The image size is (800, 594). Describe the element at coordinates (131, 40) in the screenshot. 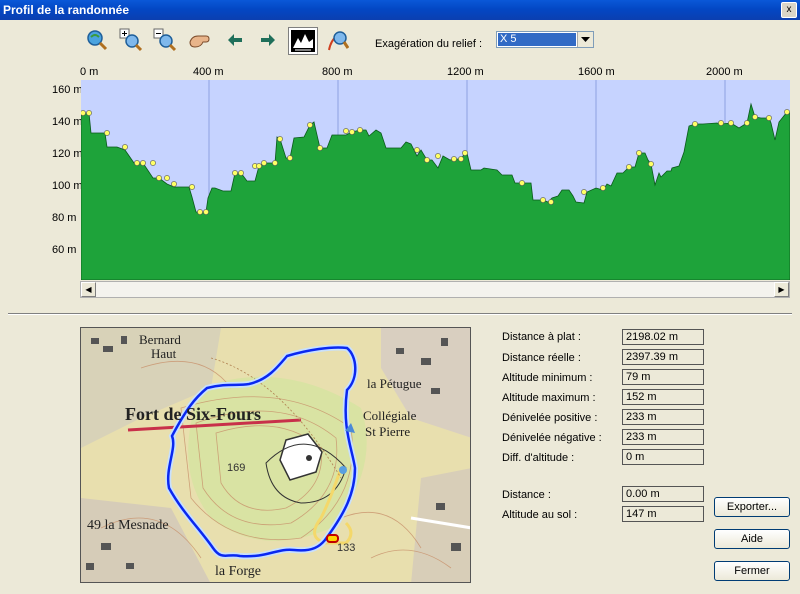

I see `zoom-in-icon` at that location.